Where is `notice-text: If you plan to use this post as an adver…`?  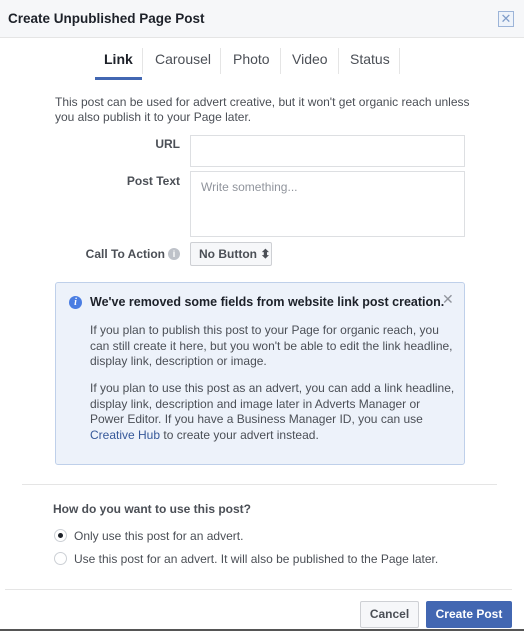
notice-text: If you plan to use this post as an adver… is located at coordinates (272, 403).